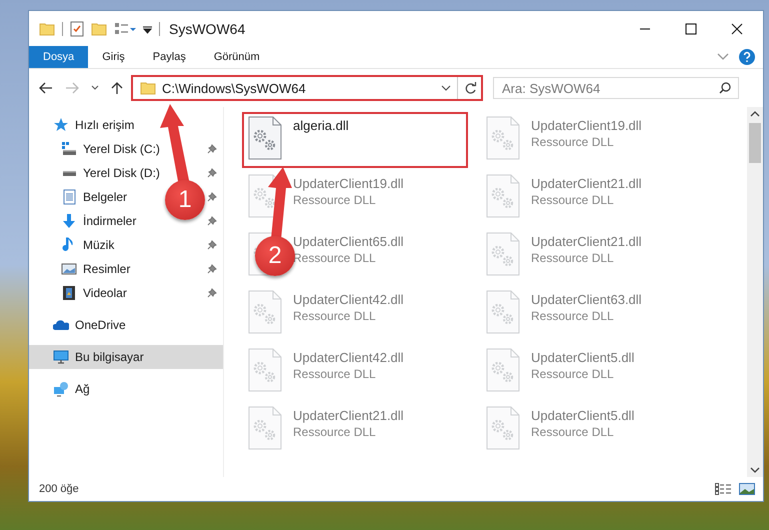 The height and width of the screenshot is (530, 769). What do you see at coordinates (723, 489) in the screenshot?
I see `details-view-icon` at bounding box center [723, 489].